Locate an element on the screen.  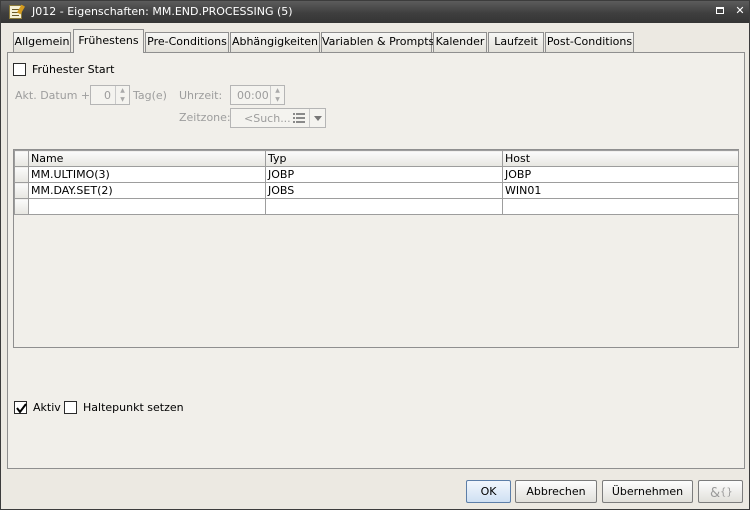
date-offset-spinner: 0 ▲ ▼ is located at coordinates (110, 95).